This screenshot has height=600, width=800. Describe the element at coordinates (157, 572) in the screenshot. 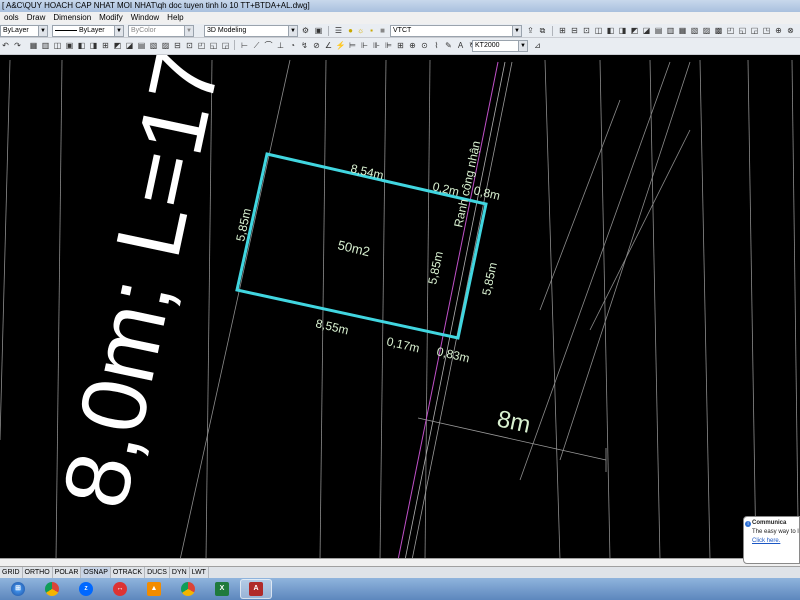

I see `status-ducs: DUCS` at that location.